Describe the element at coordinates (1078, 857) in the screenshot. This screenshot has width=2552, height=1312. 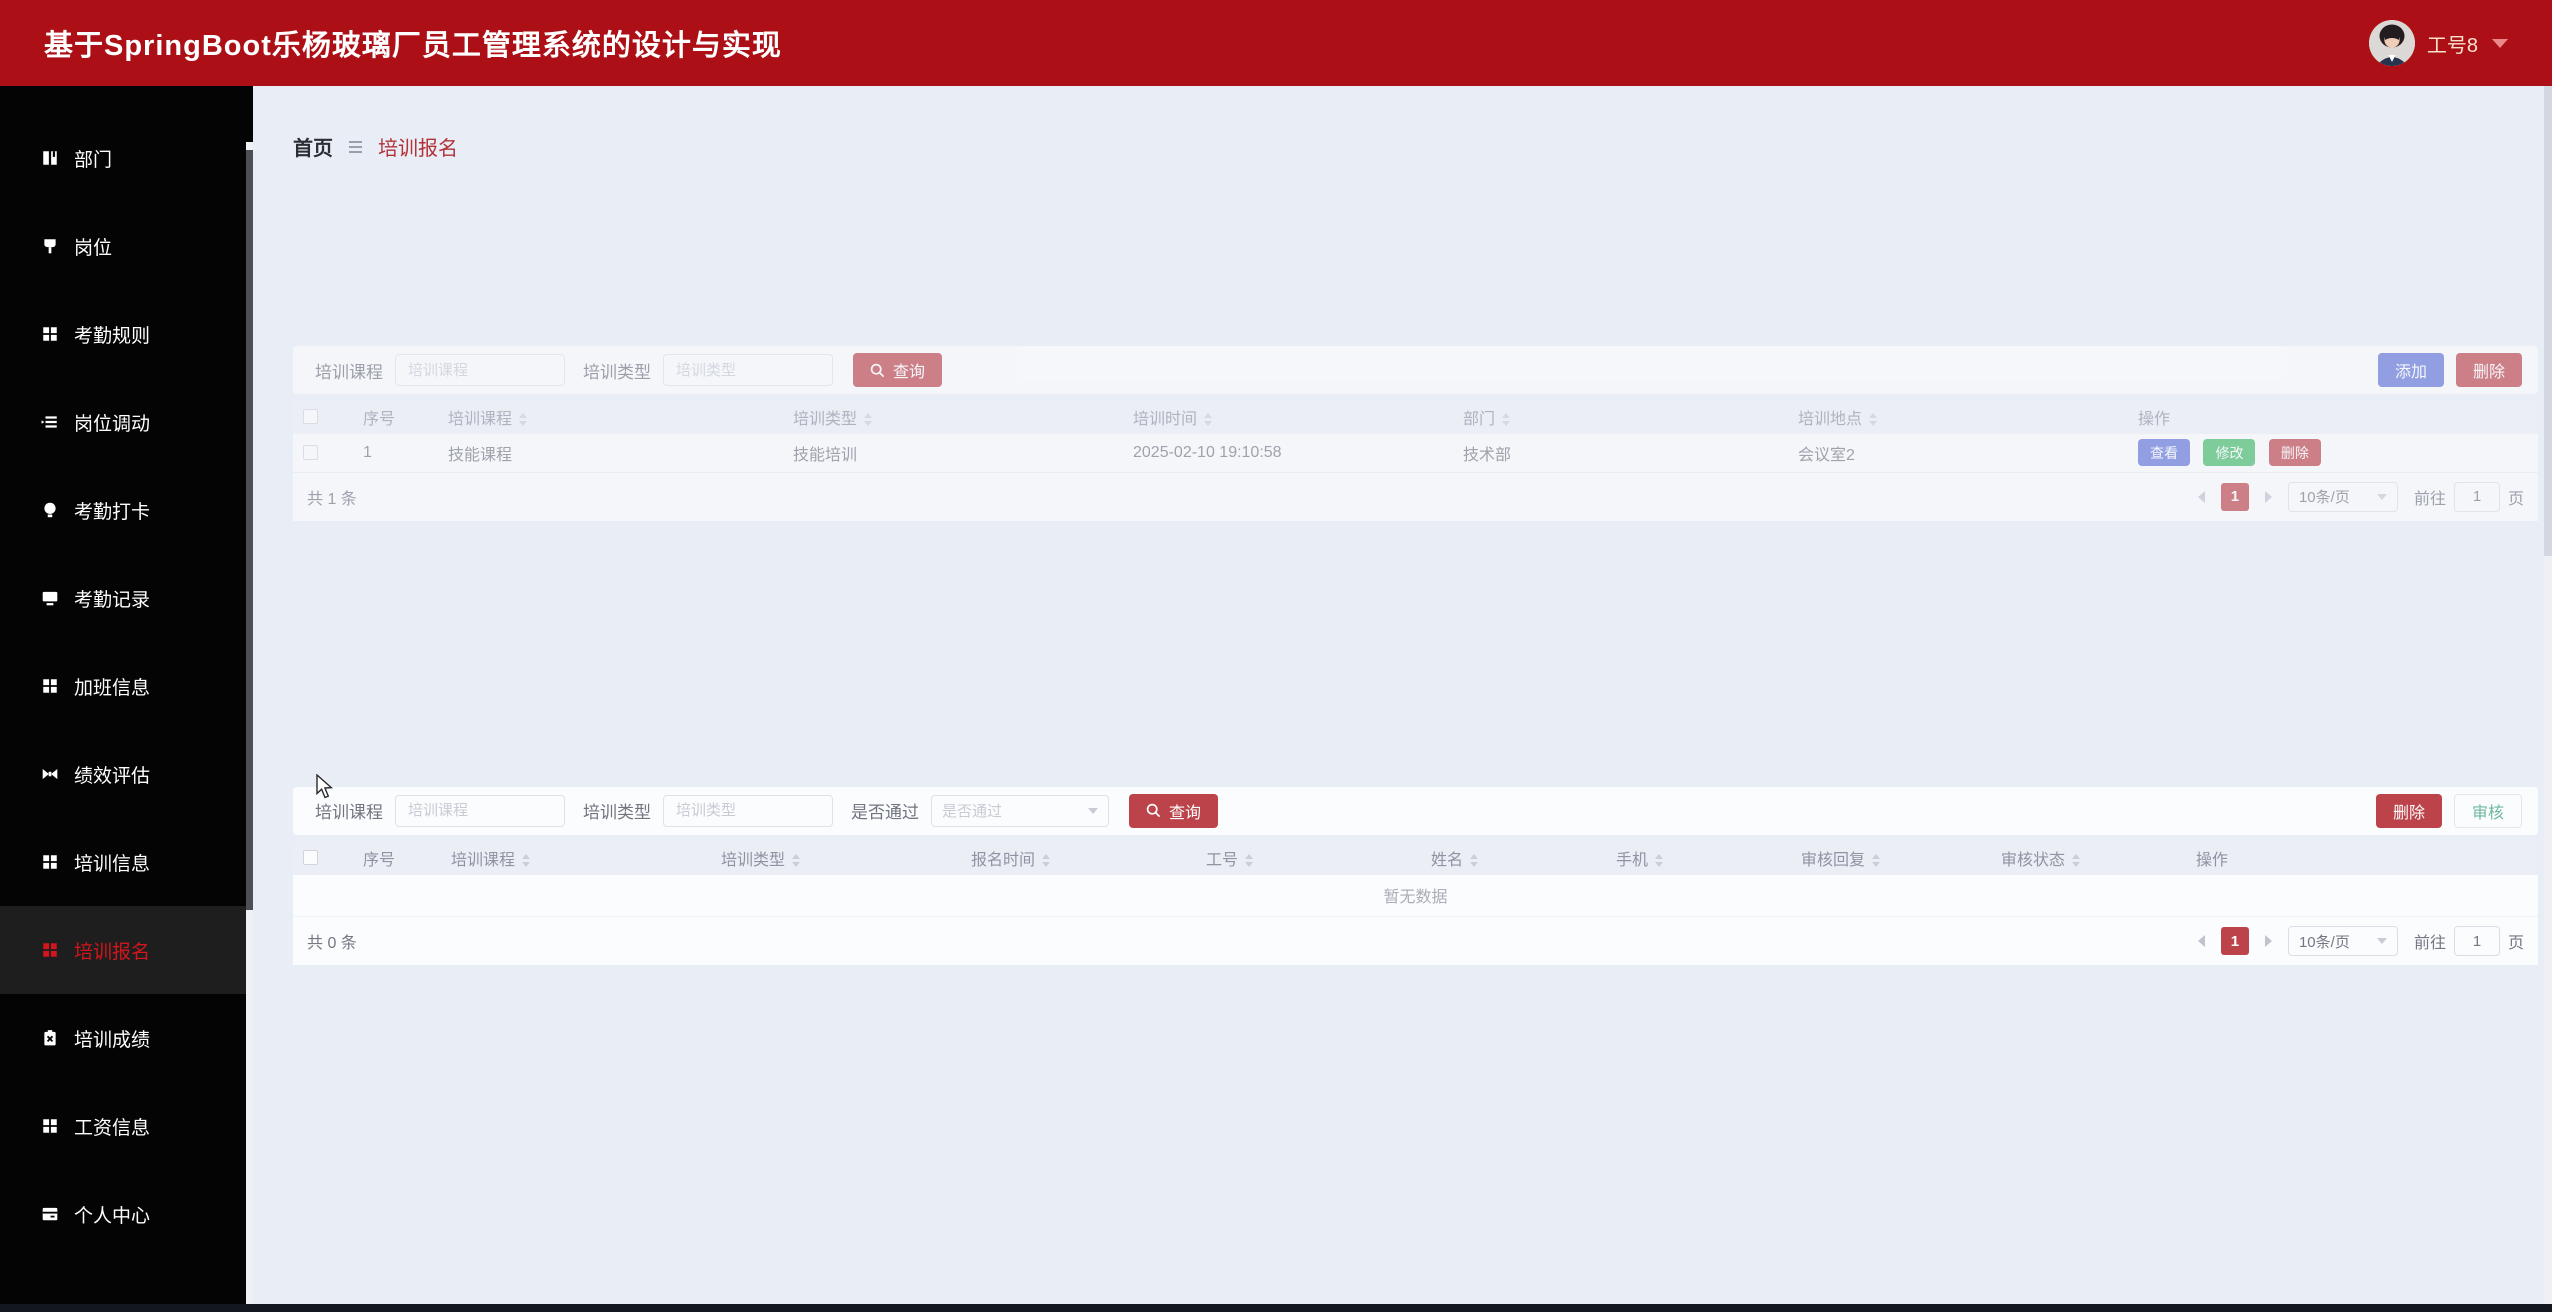
I see `col-signup-time: 报名时间` at that location.